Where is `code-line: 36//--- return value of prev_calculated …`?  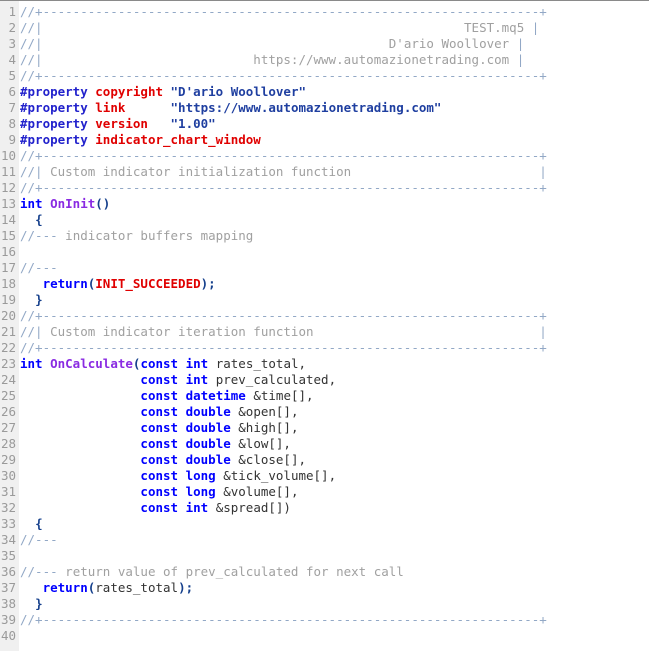 code-line: 36//--- return value of prev_calculated … is located at coordinates (324, 572).